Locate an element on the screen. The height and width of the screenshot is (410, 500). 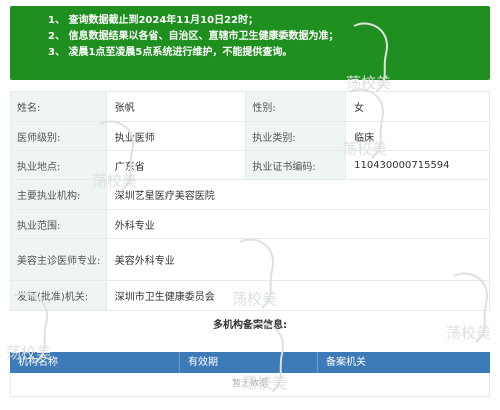
name-label: 姓名: is located at coordinates (58, 106).